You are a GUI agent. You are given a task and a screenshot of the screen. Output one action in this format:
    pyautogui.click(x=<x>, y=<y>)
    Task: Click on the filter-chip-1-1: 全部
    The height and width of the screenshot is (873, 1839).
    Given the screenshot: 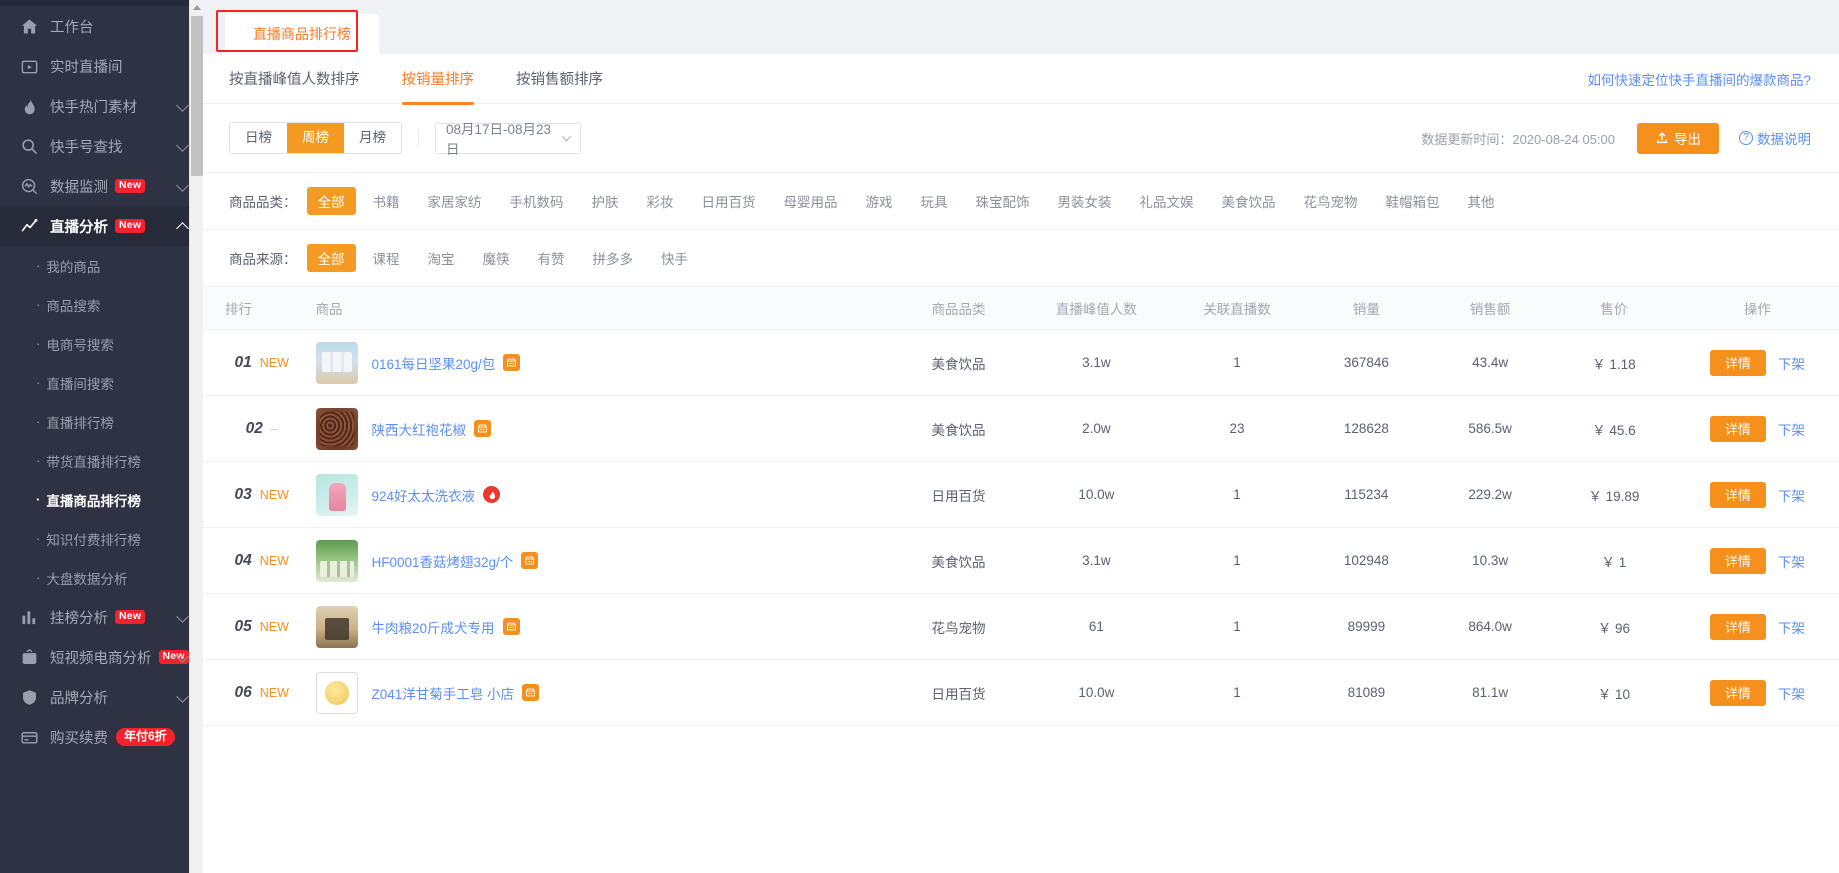 What is the action you would take?
    pyautogui.click(x=331, y=201)
    